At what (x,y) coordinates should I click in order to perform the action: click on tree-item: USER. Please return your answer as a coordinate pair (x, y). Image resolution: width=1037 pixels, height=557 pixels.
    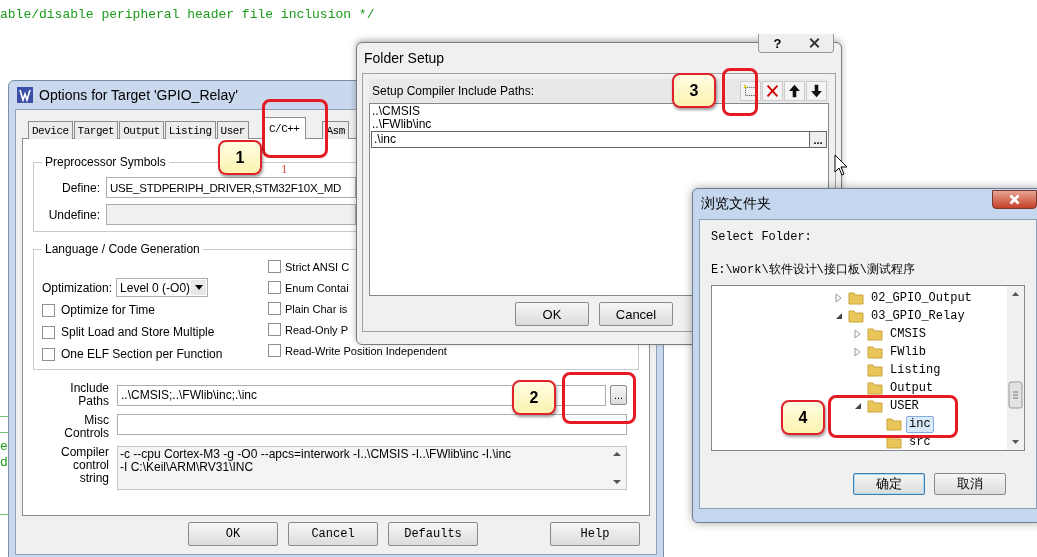
    Looking at the image, I should click on (904, 406).